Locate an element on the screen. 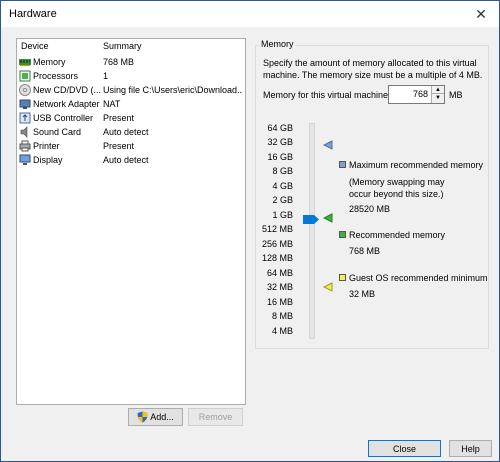 This screenshot has height=462, width=500. device-row-memory: Memory 768 MB is located at coordinates (131, 62).